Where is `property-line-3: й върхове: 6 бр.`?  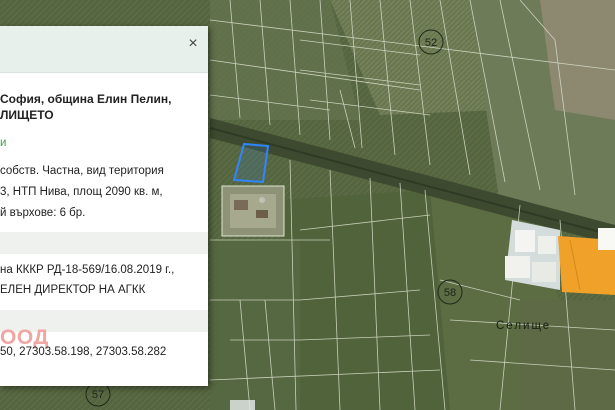 property-line-3: й върхове: 6 бр. is located at coordinates (43, 213).